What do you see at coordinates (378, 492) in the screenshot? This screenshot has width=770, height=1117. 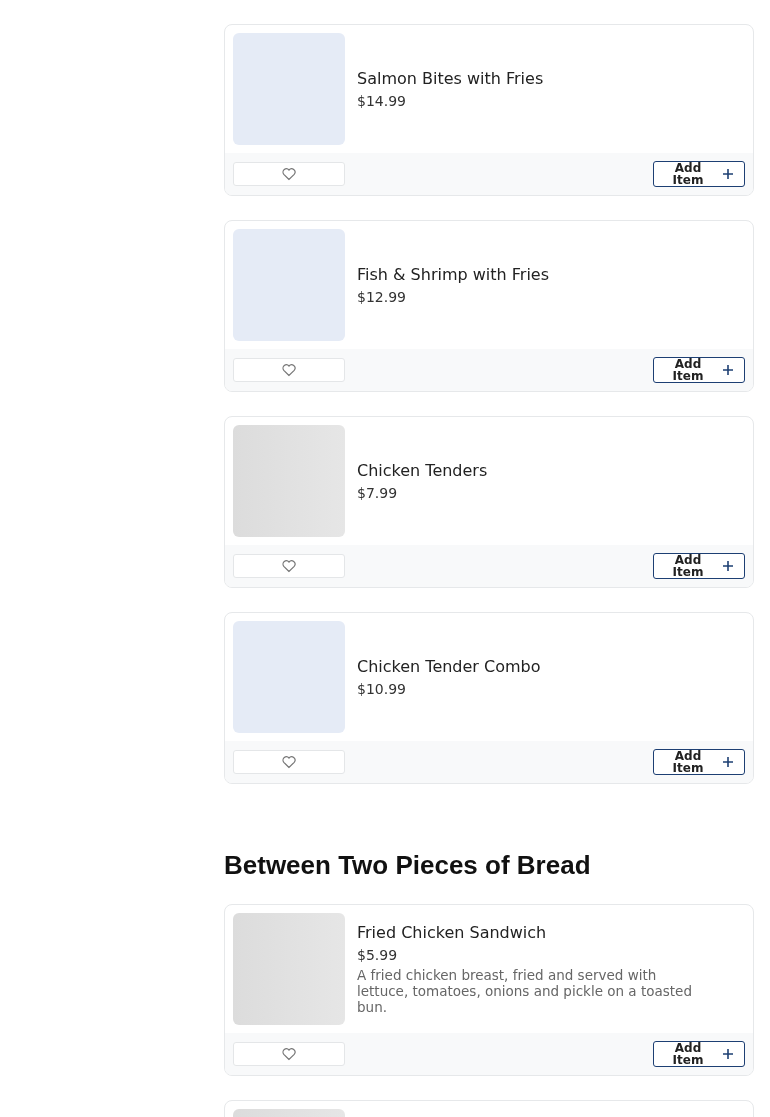 I see `item-price: $7.99` at bounding box center [378, 492].